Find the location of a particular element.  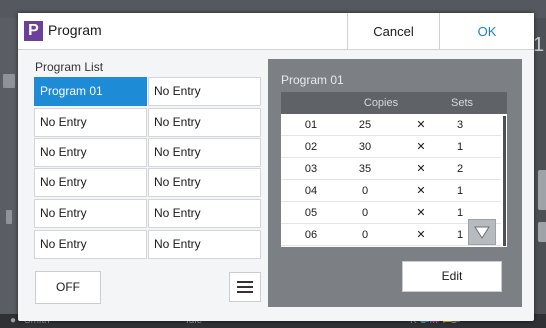

table-row: 02 30 ✕ 1 is located at coordinates (391, 147).